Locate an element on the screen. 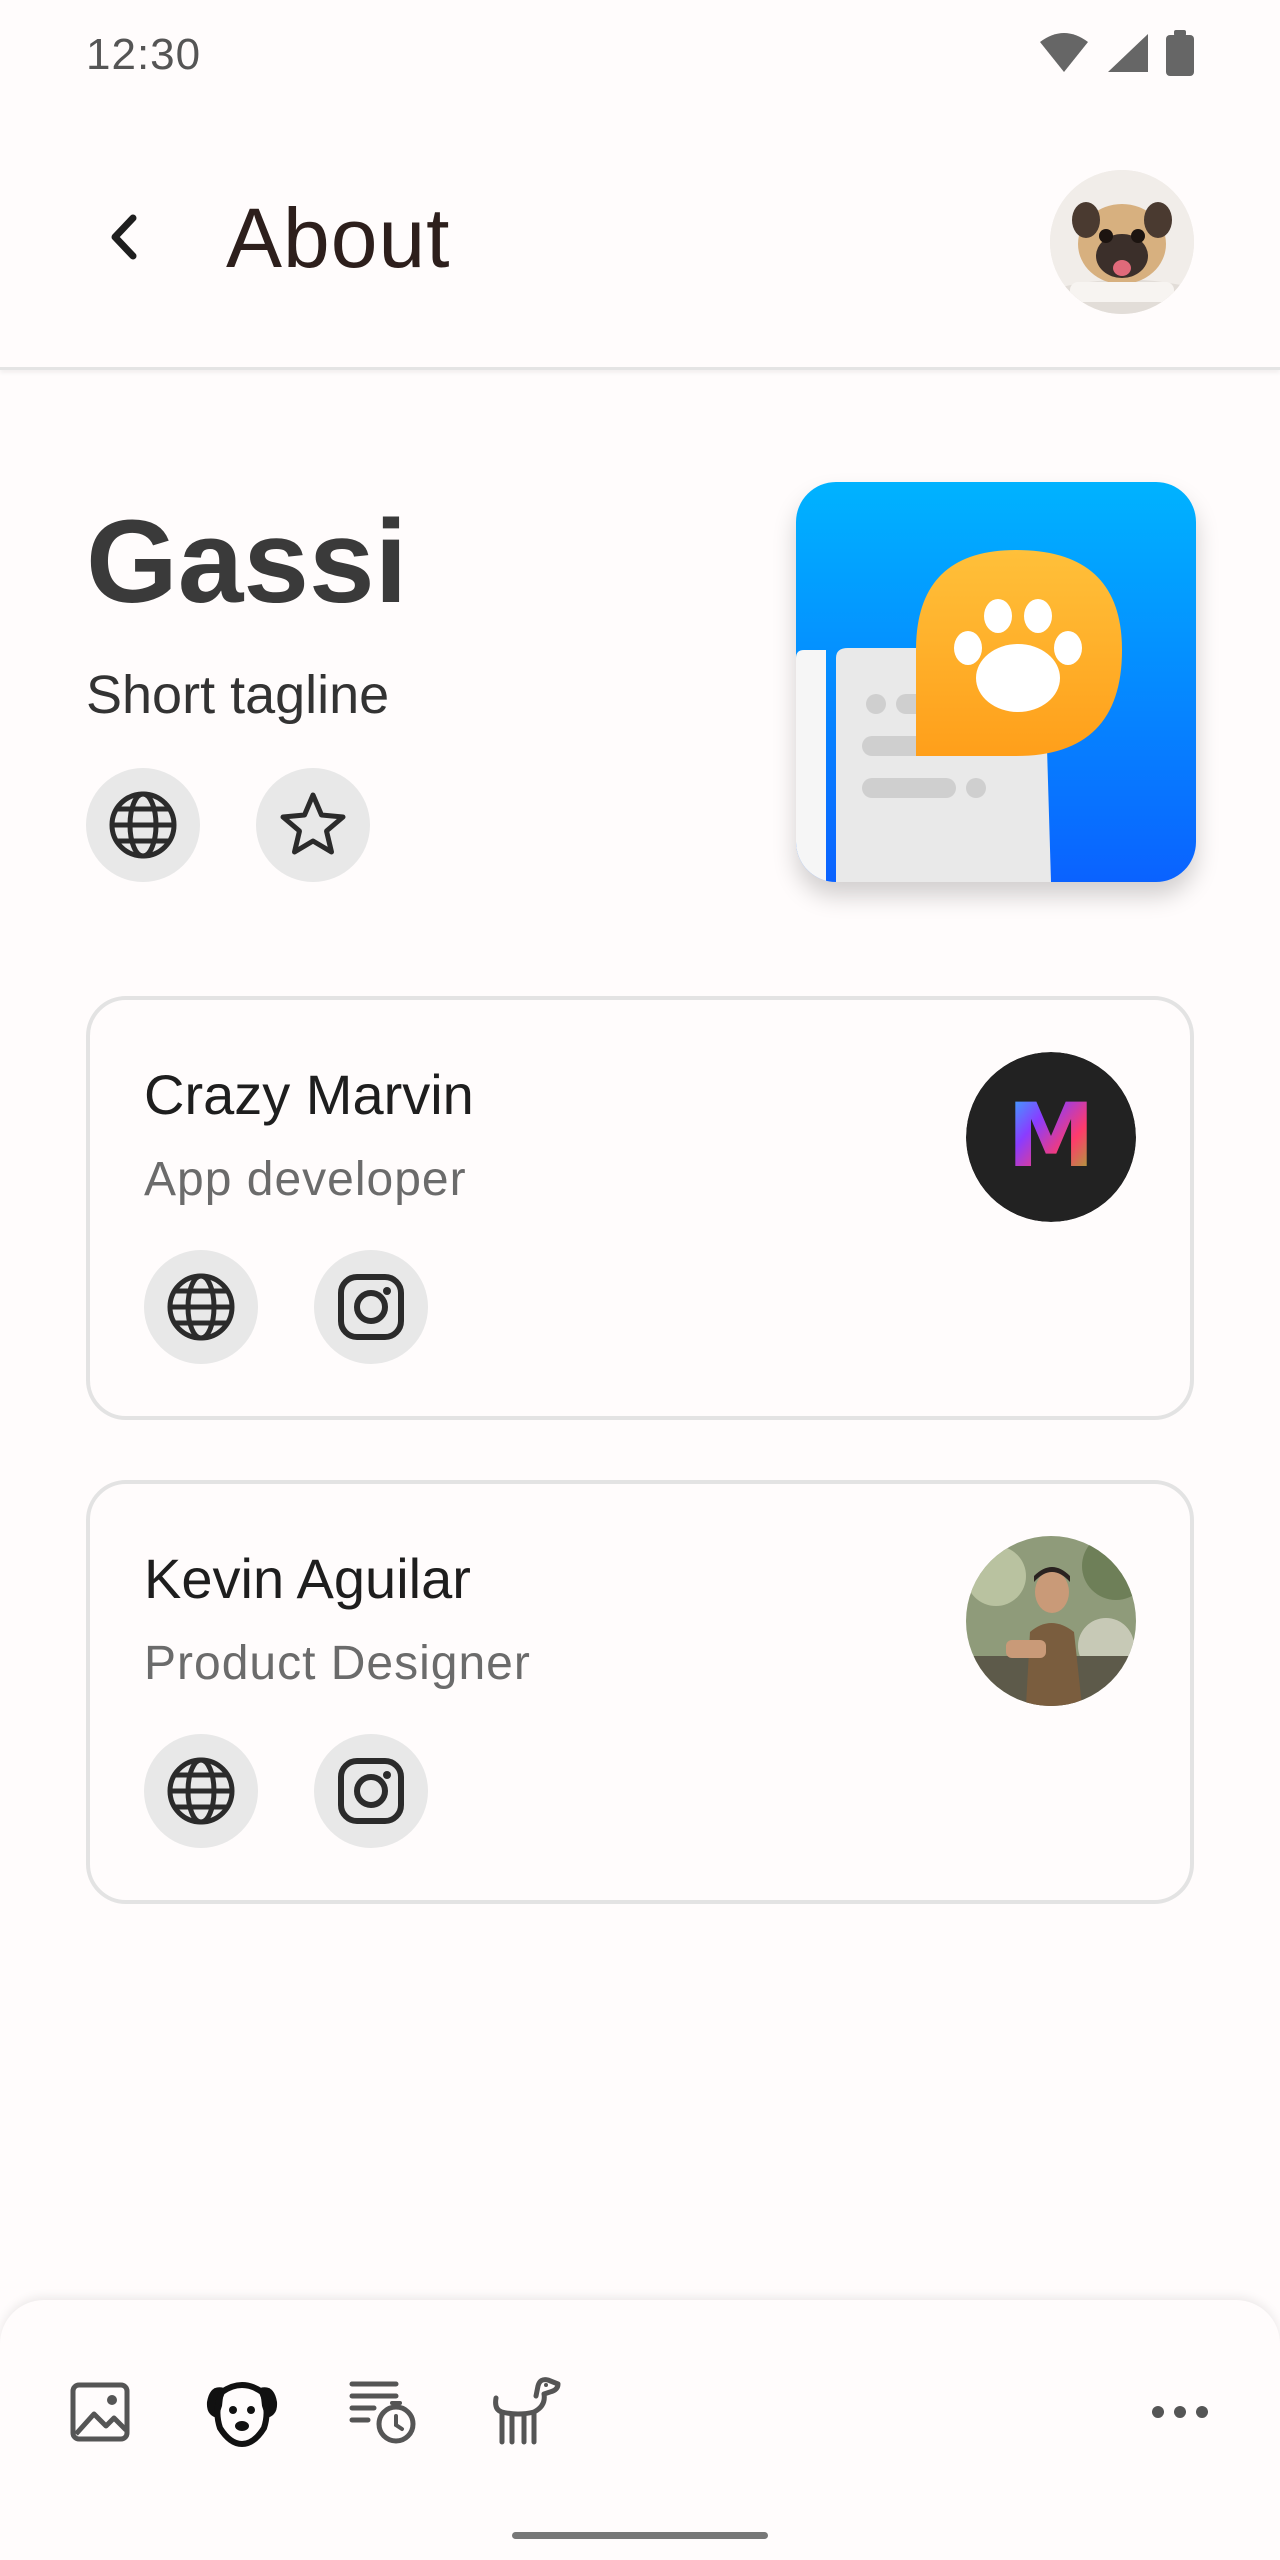 The image size is (1280, 2560). app-name: Gassi is located at coordinates (247, 562).